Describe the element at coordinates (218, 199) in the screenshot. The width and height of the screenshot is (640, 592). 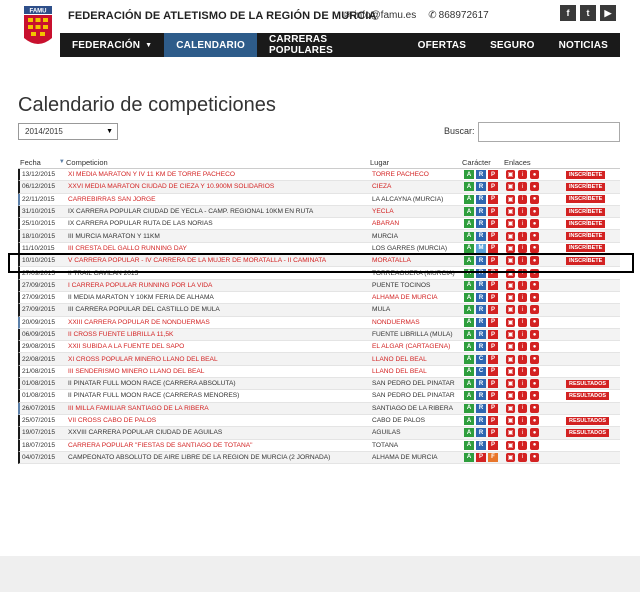
I see `row-competition-link: CARREBIRRAS SAN JORGE` at that location.